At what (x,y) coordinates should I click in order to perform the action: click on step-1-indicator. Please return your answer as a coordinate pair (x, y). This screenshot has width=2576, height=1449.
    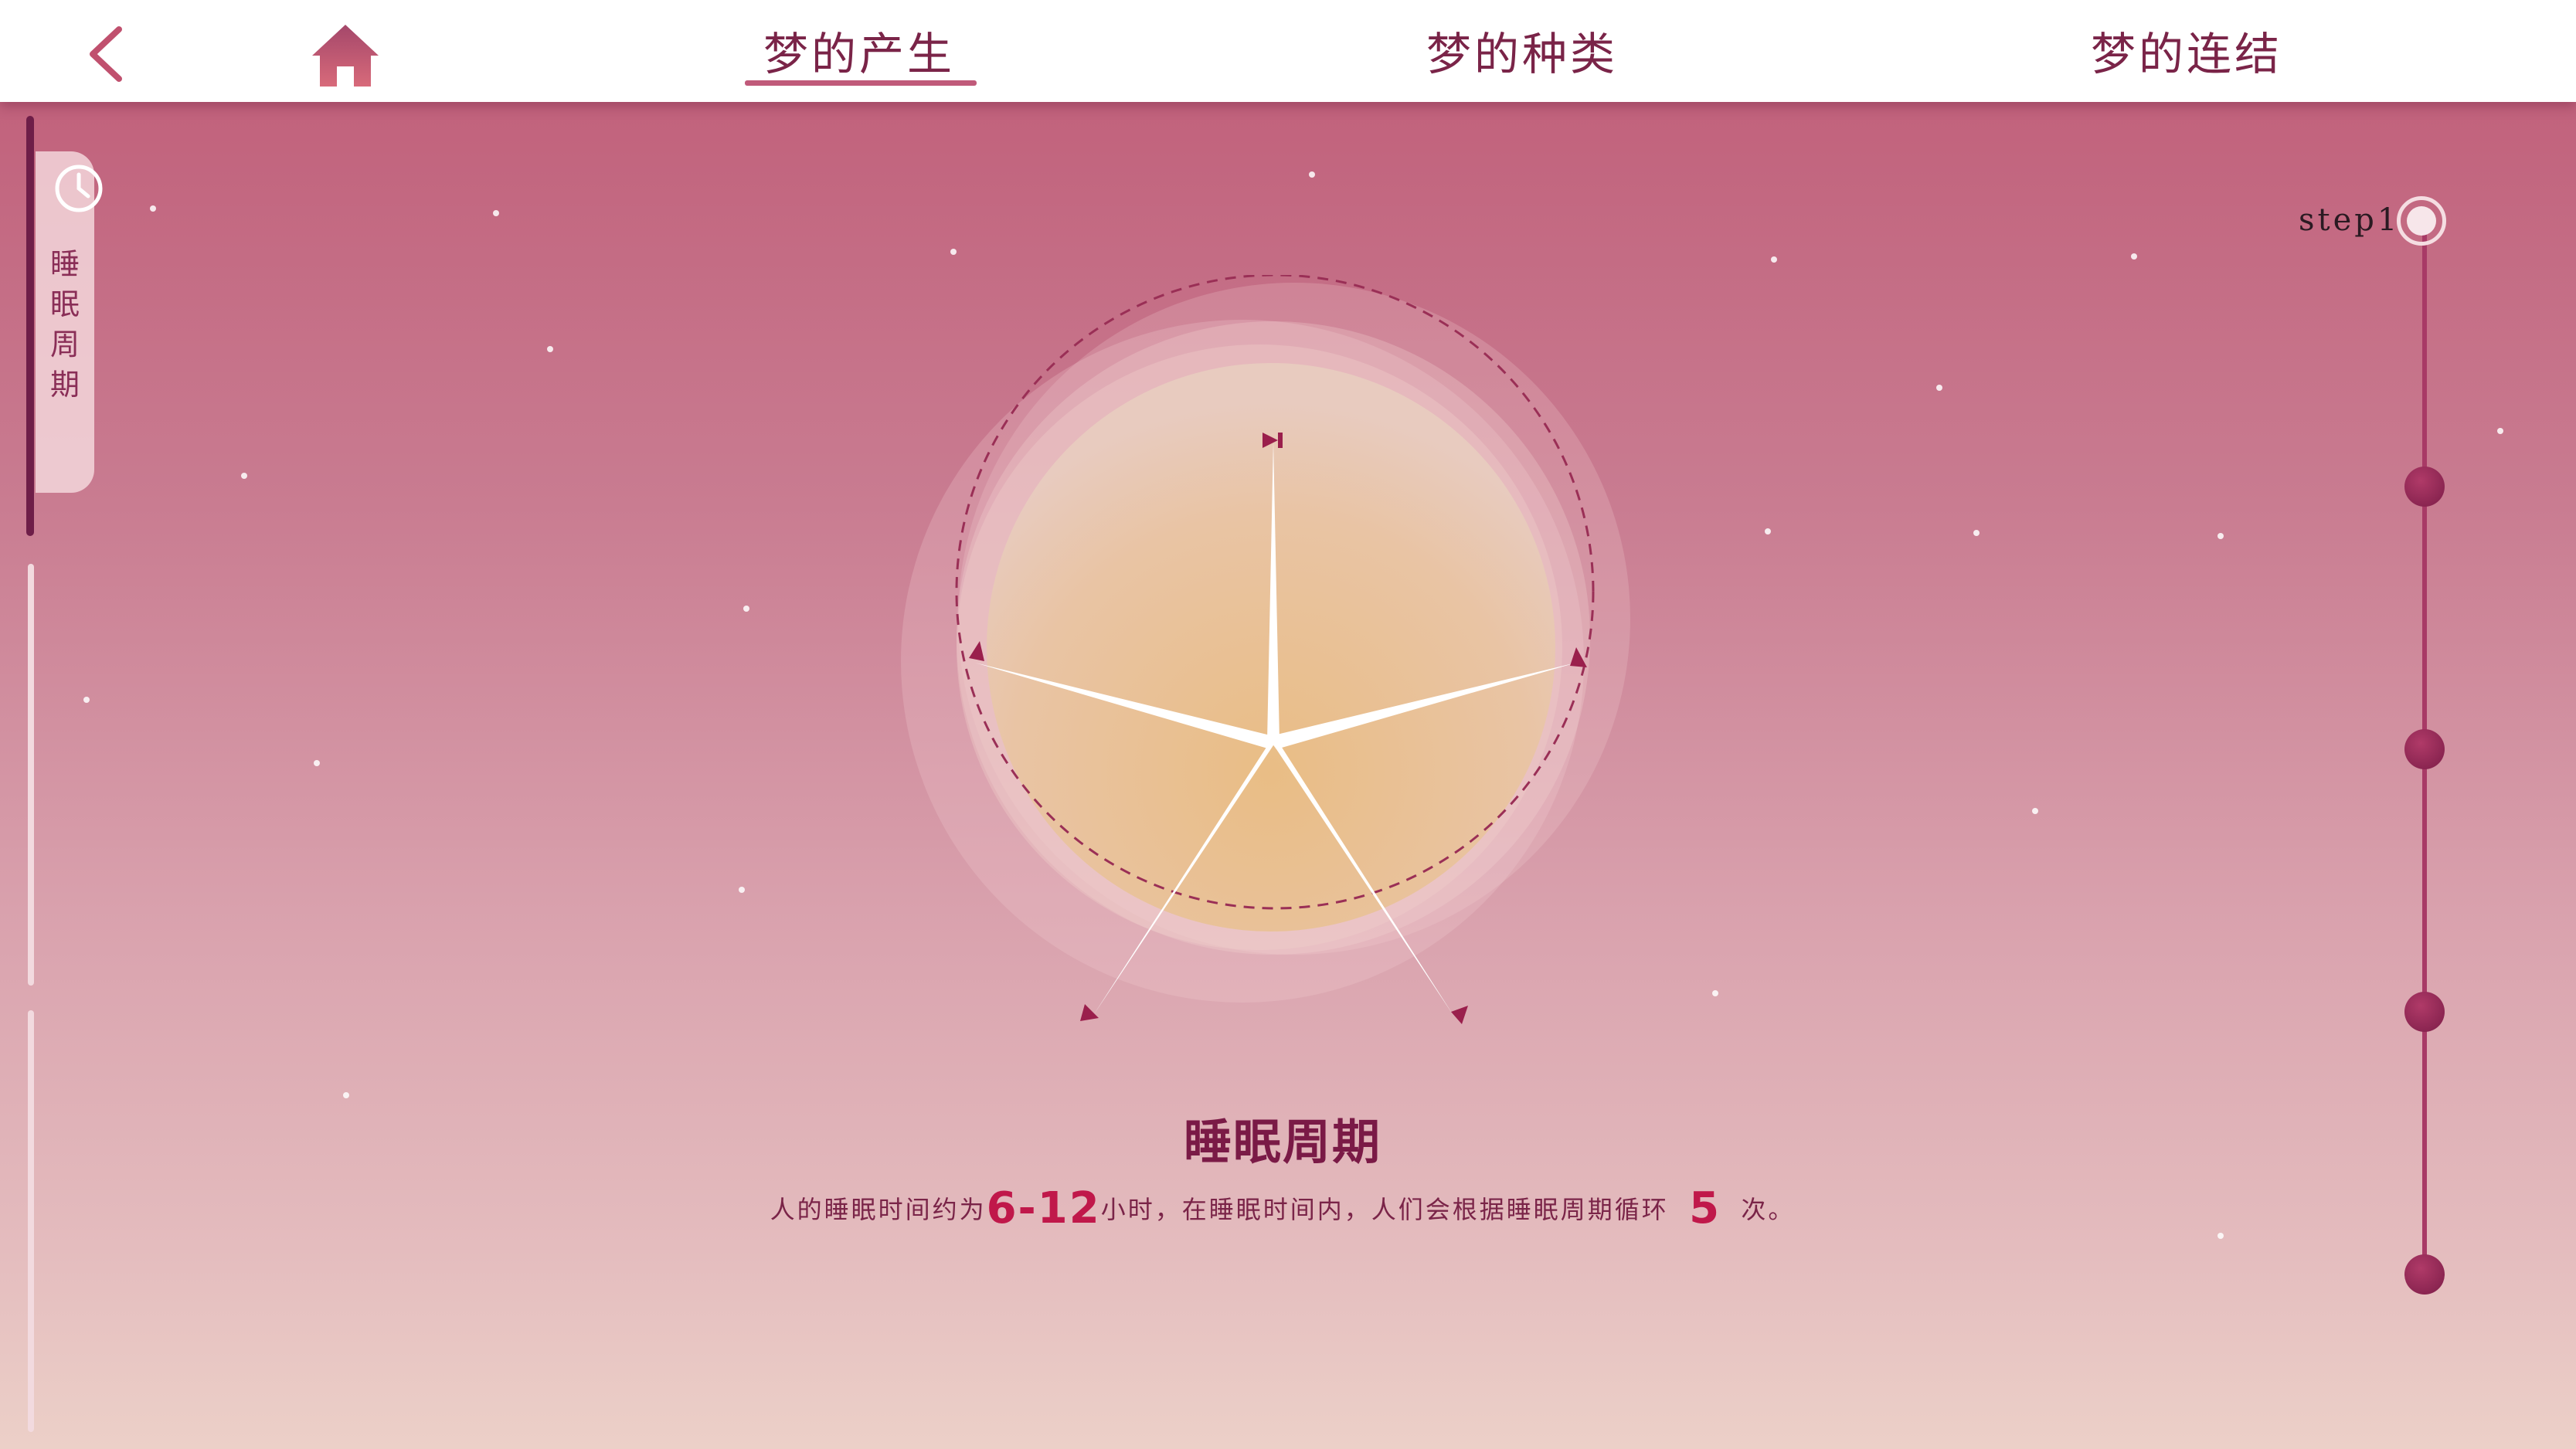
    Looking at the image, I should click on (2421, 221).